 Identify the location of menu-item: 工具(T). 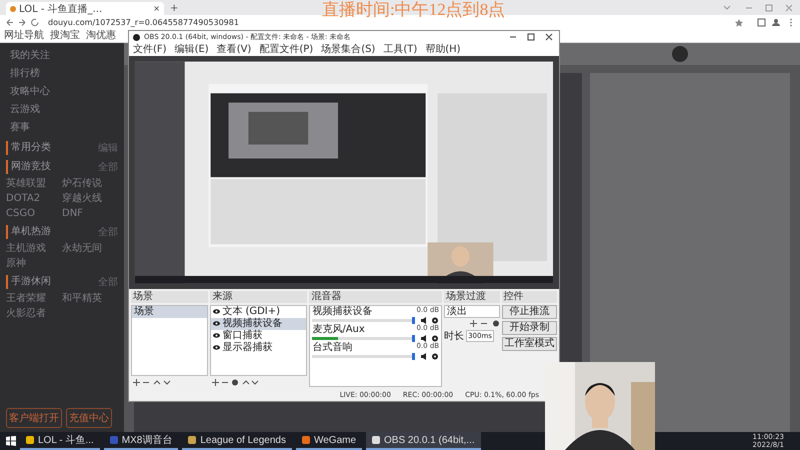
(400, 49).